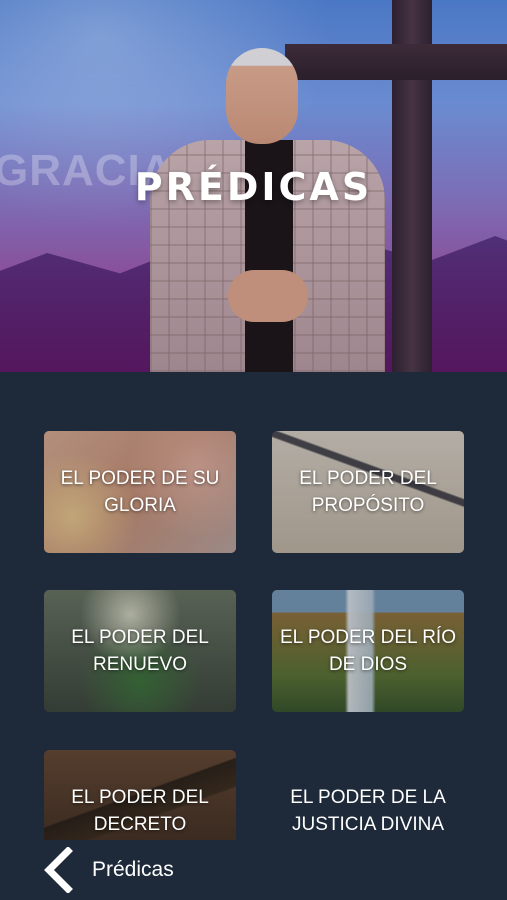  I want to click on preacher-image-hands, so click(268, 296).